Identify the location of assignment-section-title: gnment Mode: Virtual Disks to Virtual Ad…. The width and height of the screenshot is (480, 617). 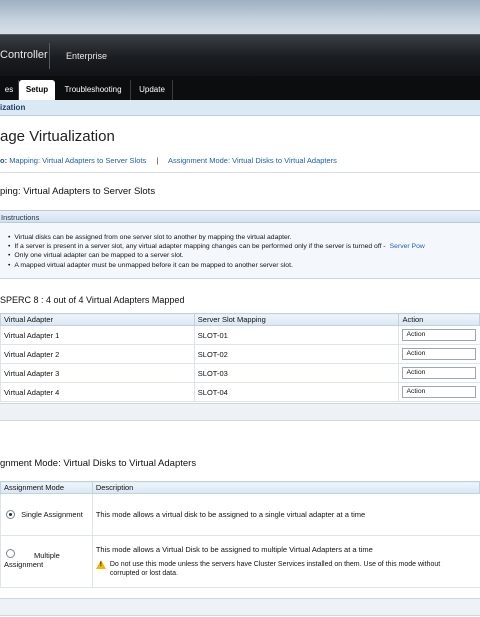
(98, 463).